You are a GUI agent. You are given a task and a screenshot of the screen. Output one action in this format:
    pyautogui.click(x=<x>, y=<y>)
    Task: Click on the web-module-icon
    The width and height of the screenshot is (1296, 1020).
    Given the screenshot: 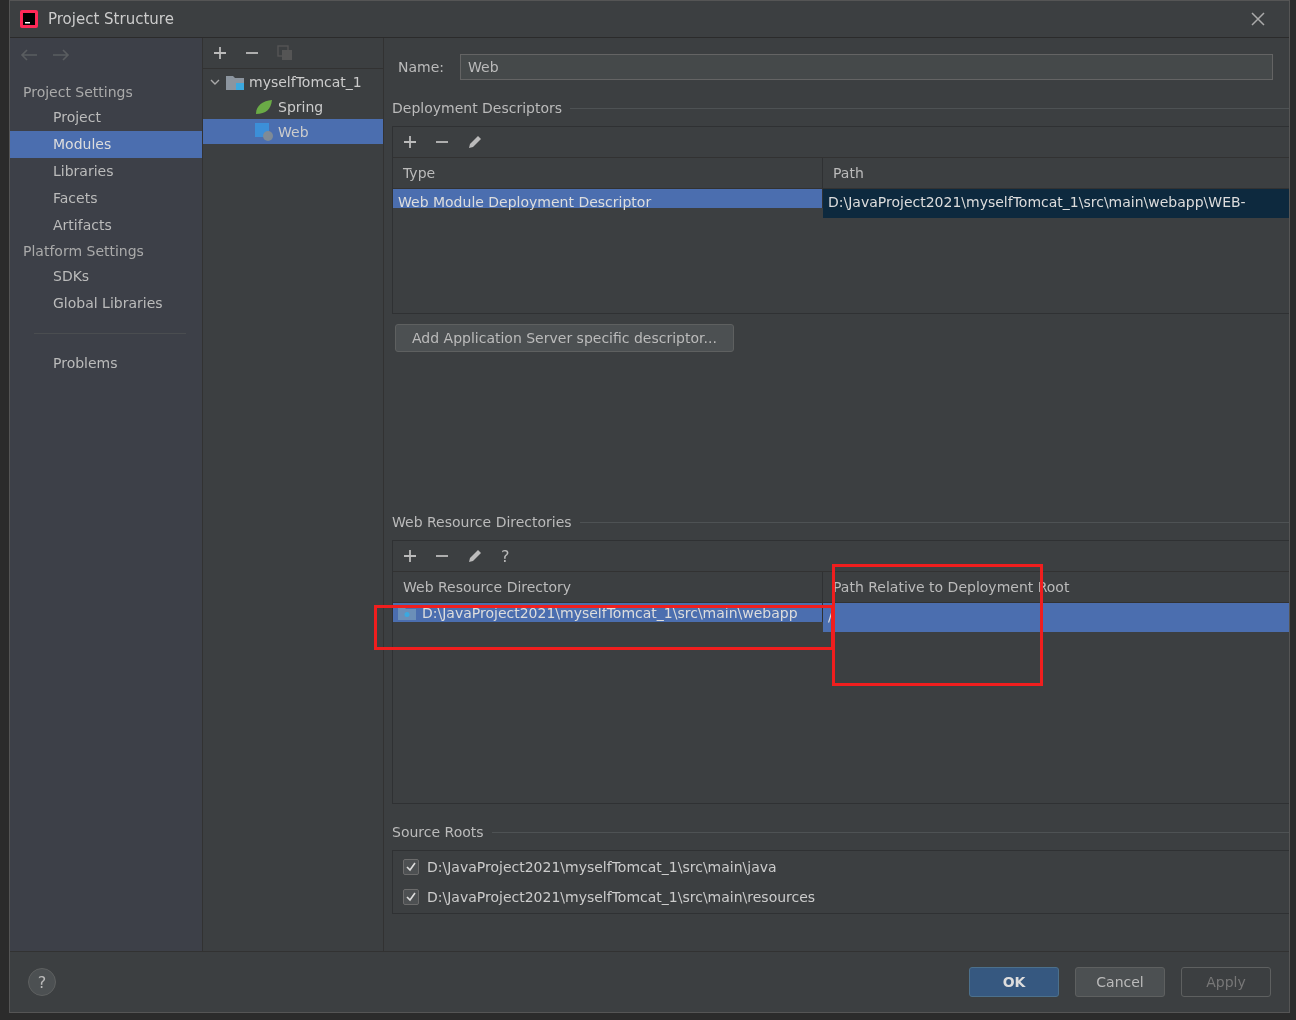 What is the action you would take?
    pyautogui.click(x=264, y=131)
    